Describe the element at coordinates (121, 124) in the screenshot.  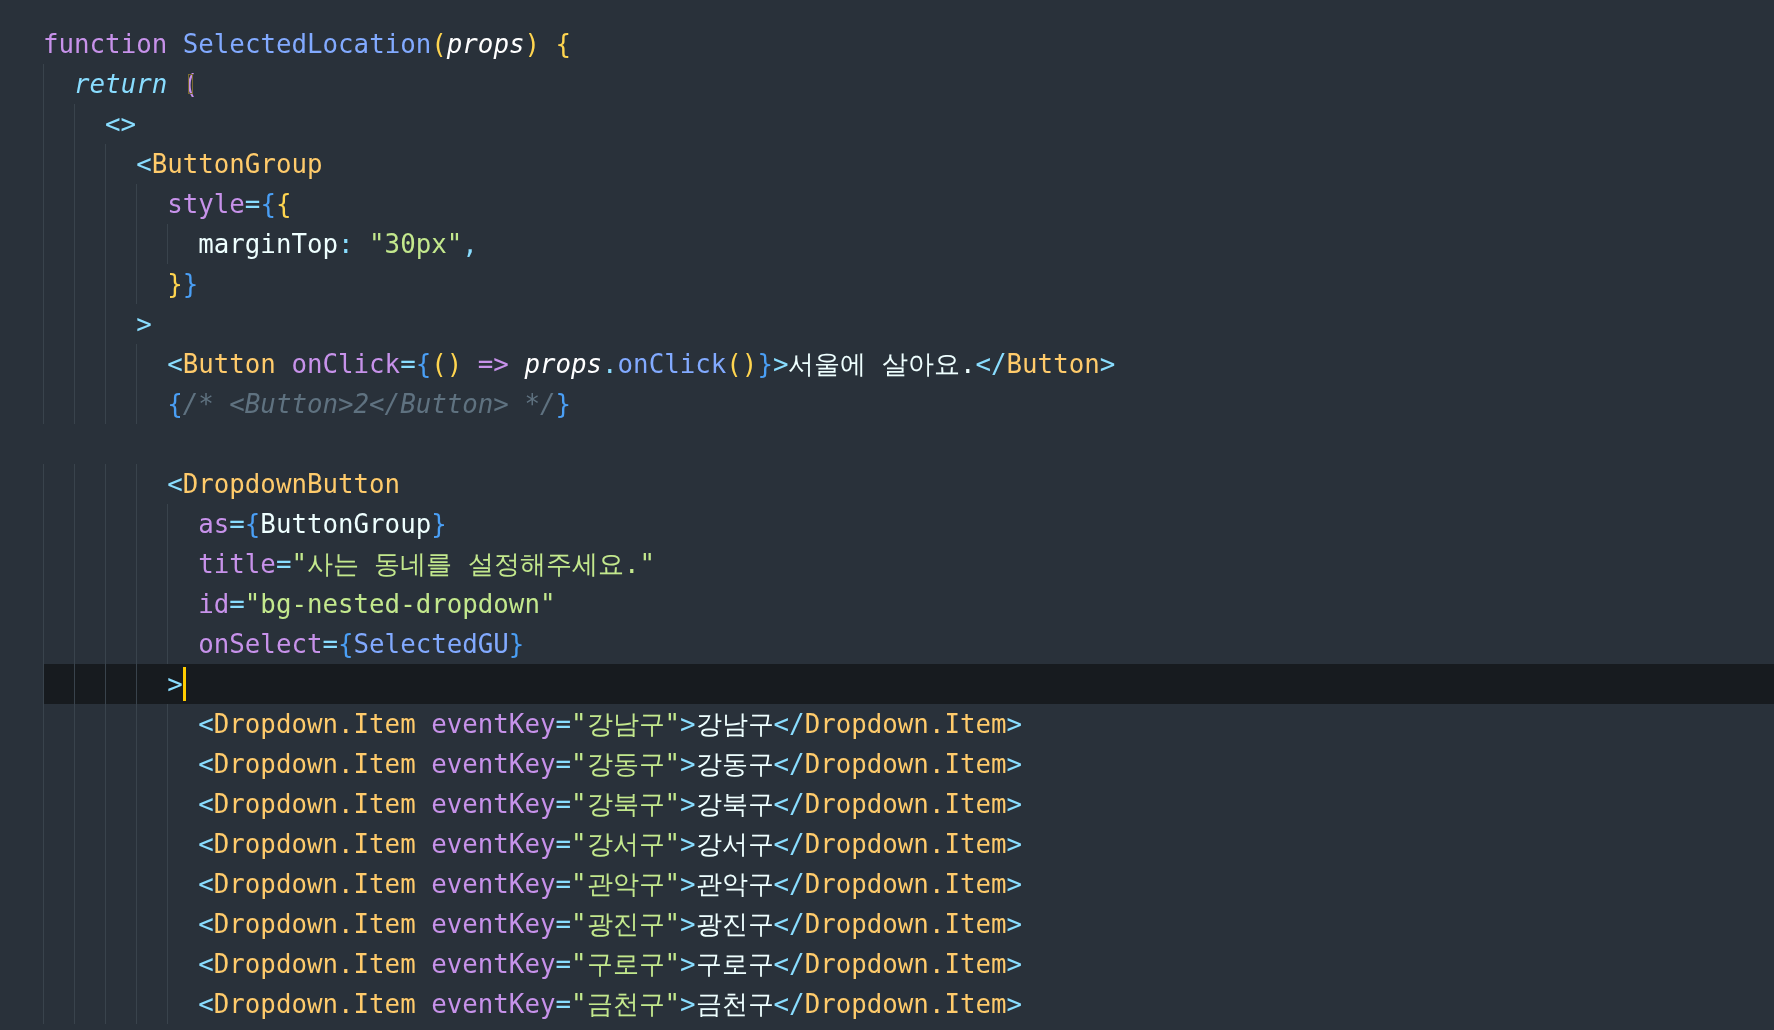
I see `code-line: <>` at that location.